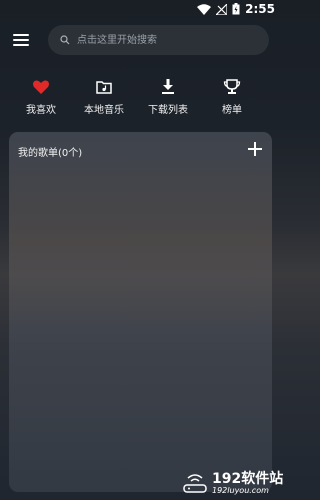  I want to click on trophy-icon, so click(232, 86).